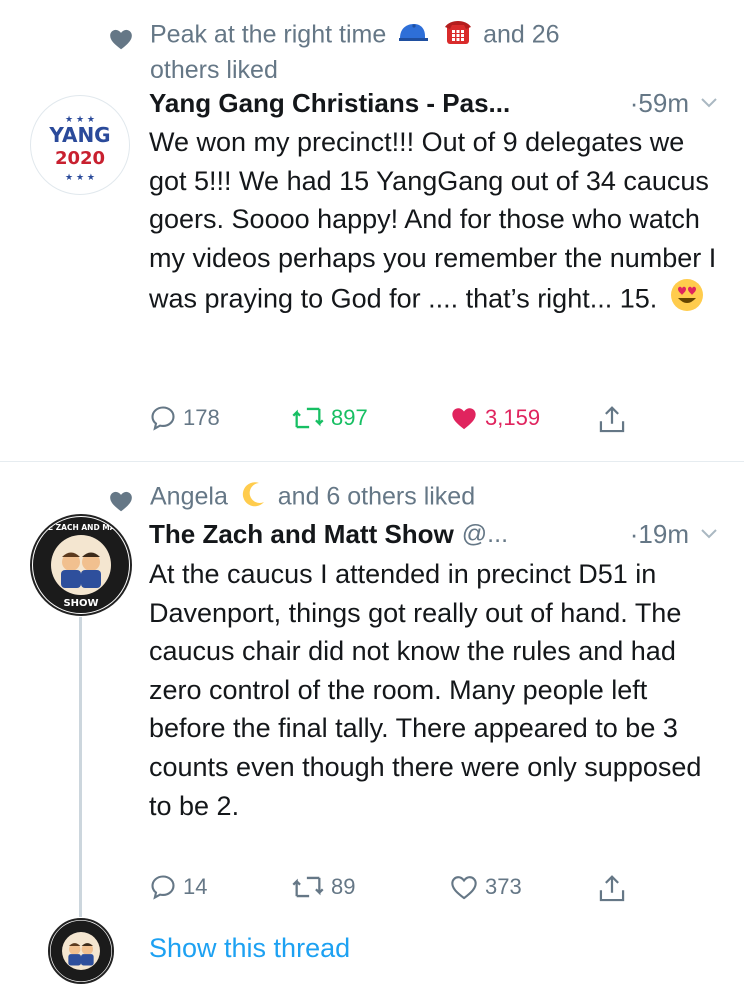 This screenshot has width=744, height=991. What do you see at coordinates (376, 496) in the screenshot?
I see `liked-by-suffix: and 6 others liked` at bounding box center [376, 496].